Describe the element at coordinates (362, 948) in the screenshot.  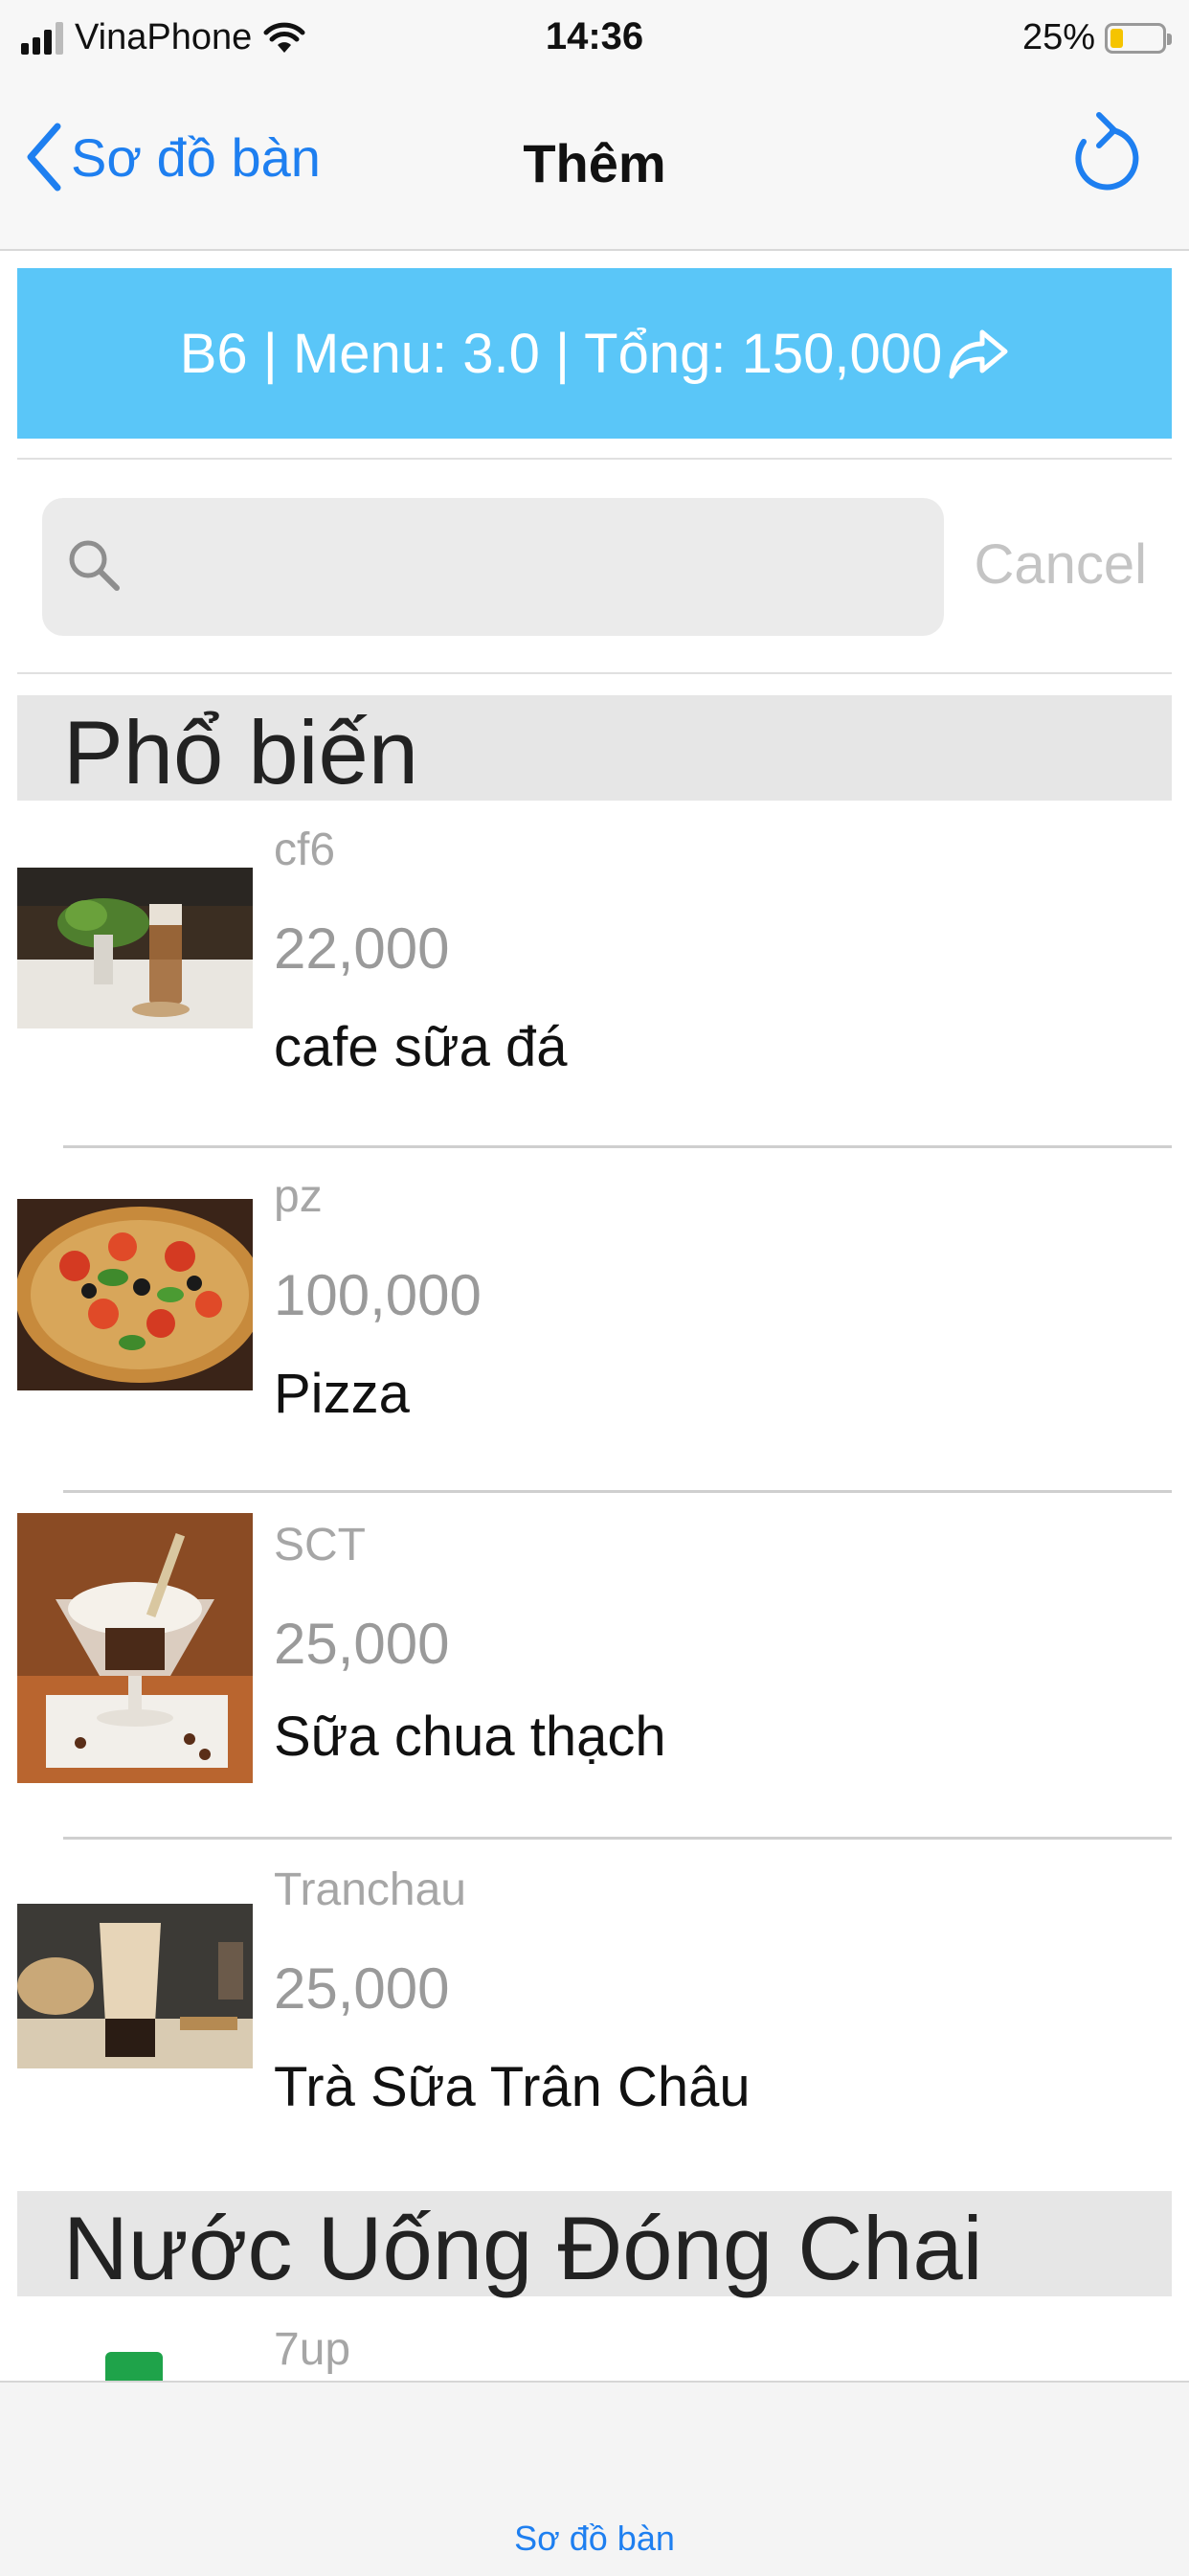
I see `menu-item-price: 22,000` at that location.